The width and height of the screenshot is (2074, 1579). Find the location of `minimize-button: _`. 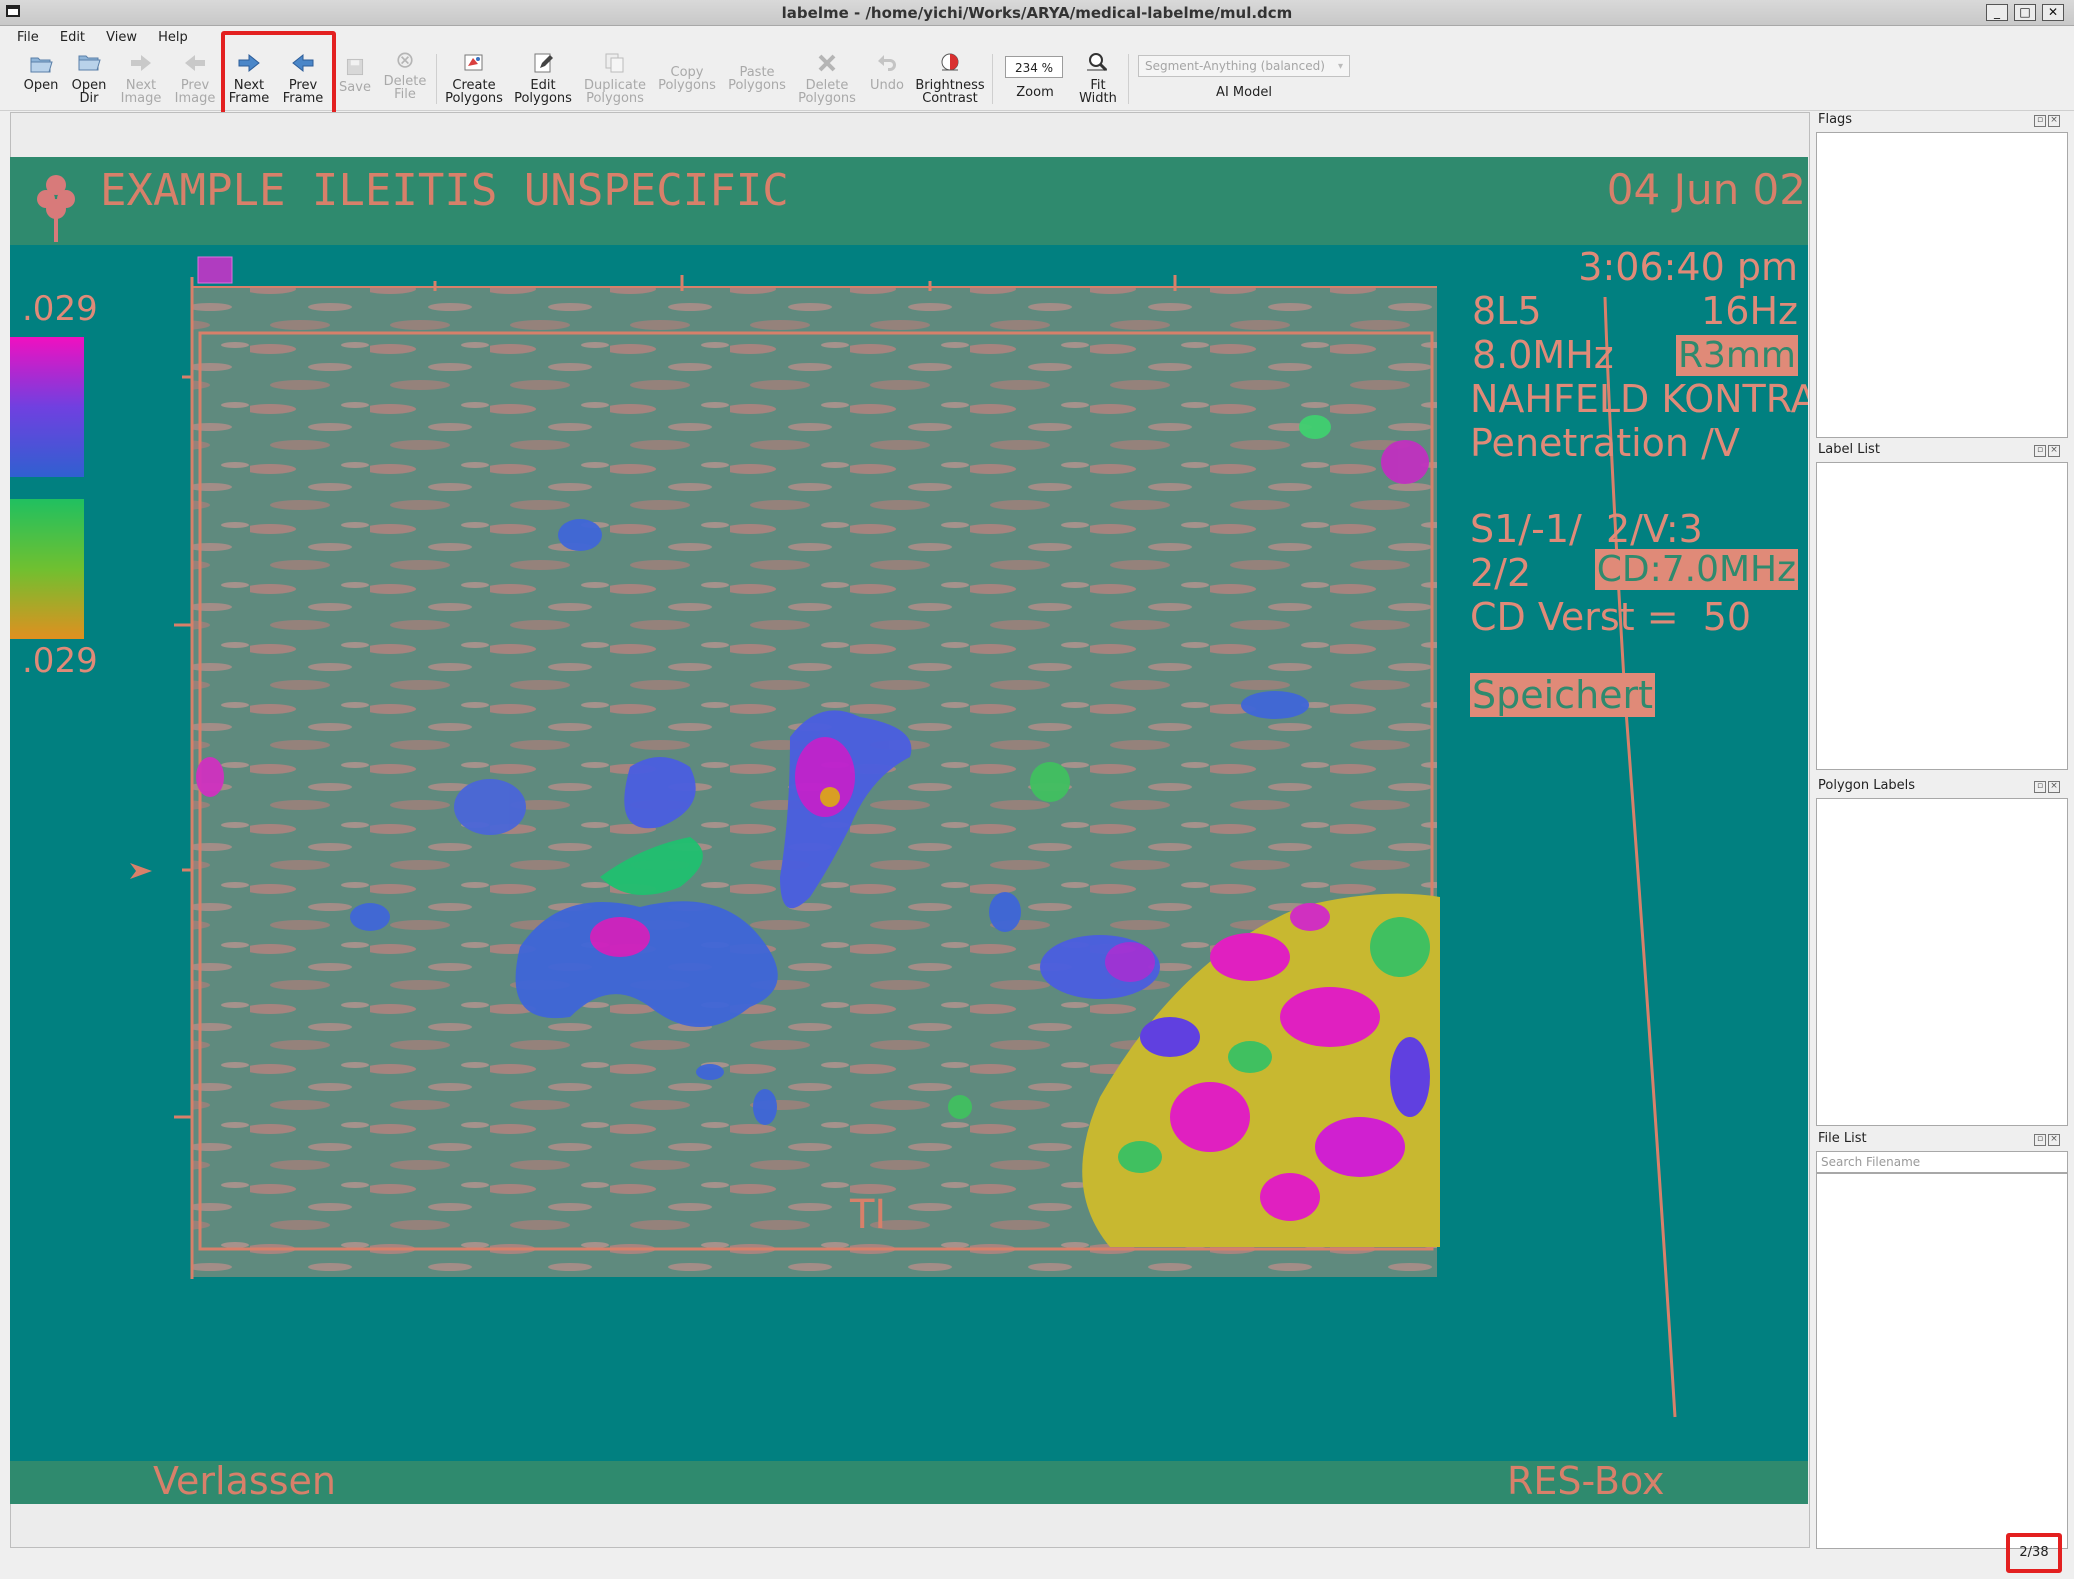

minimize-button: _ is located at coordinates (1997, 12).